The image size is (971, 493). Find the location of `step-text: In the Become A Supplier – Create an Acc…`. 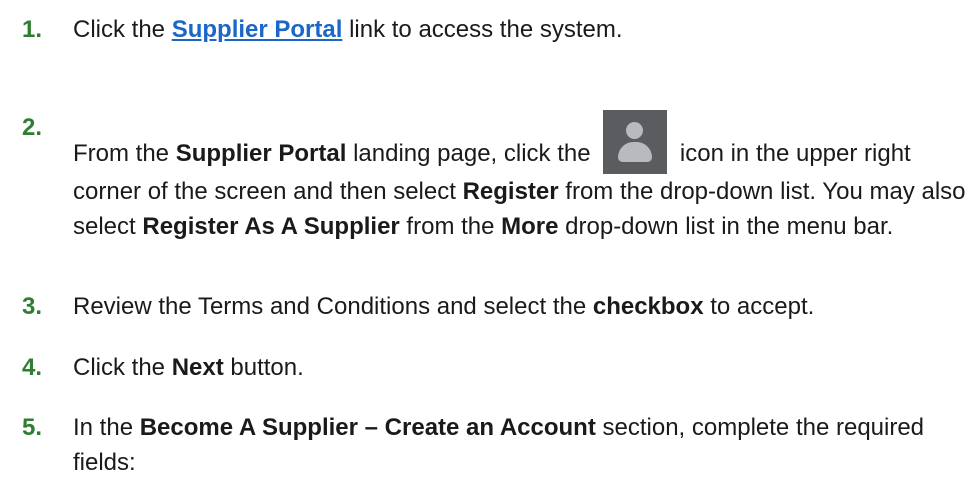

step-text: In the Become A Supplier – Create an Acc… is located at coordinates (520, 445).